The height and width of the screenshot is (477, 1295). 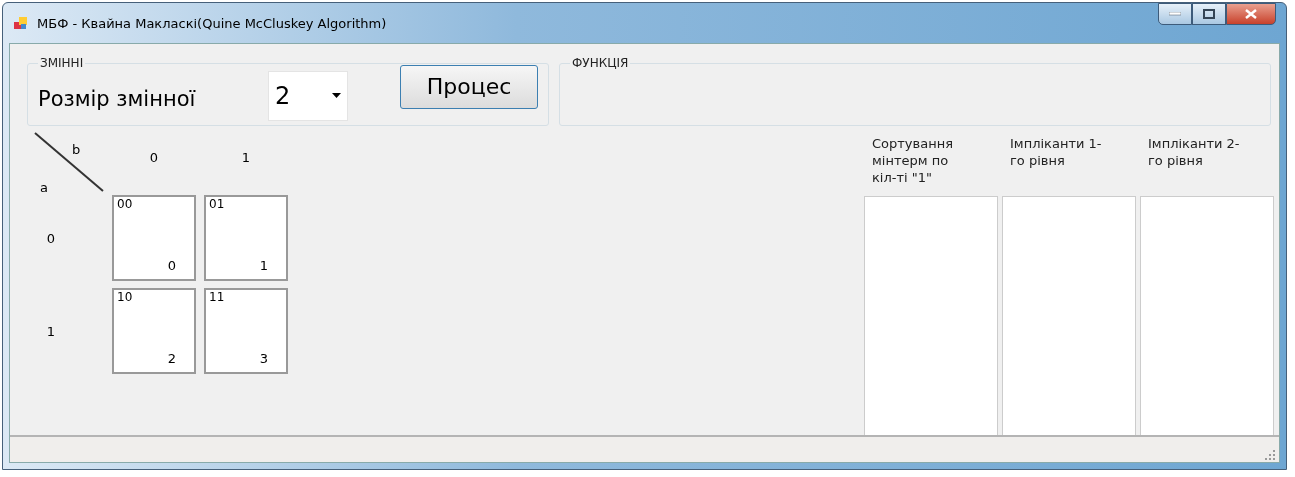 I want to click on cell-index: 2, so click(x=171, y=358).